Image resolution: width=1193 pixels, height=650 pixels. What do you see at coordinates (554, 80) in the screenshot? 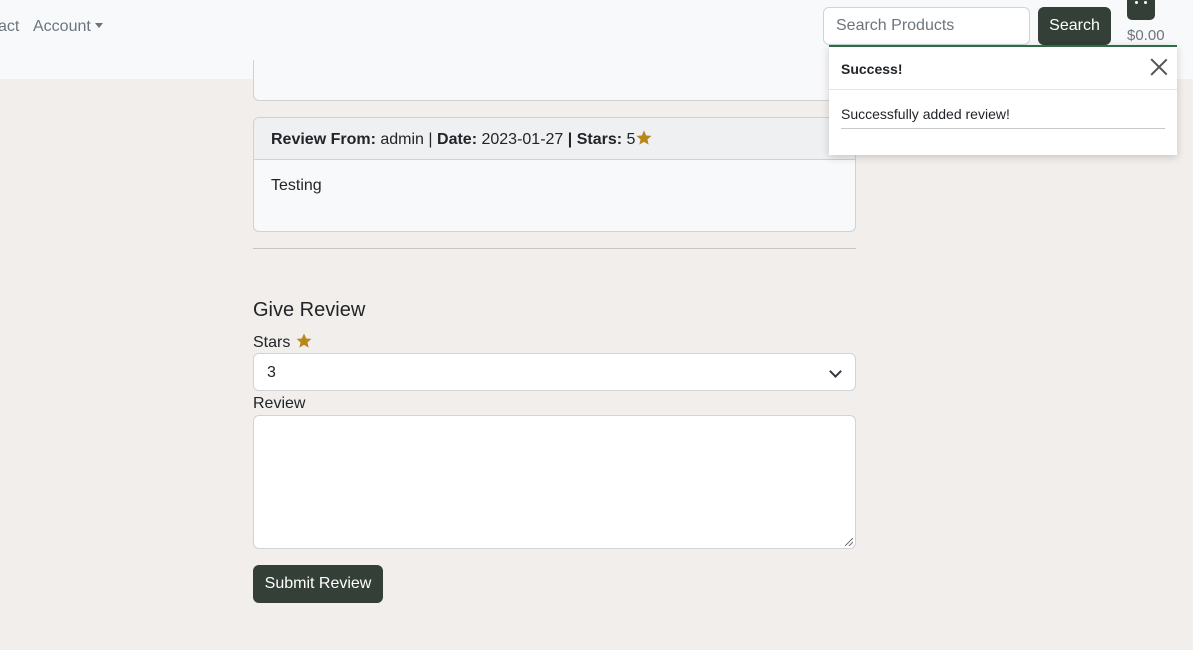
I see `previous-review-card` at bounding box center [554, 80].